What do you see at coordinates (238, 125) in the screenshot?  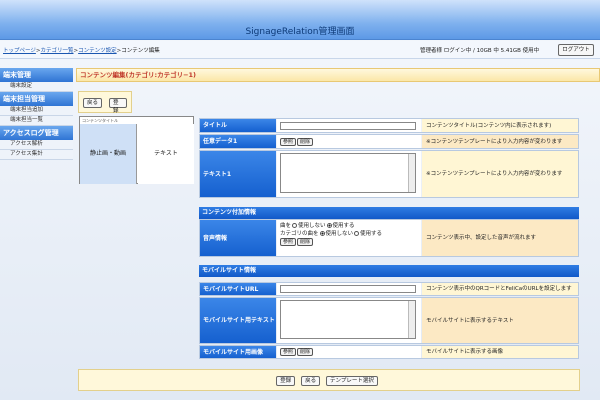 I see `title-label: タイトル` at bounding box center [238, 125].